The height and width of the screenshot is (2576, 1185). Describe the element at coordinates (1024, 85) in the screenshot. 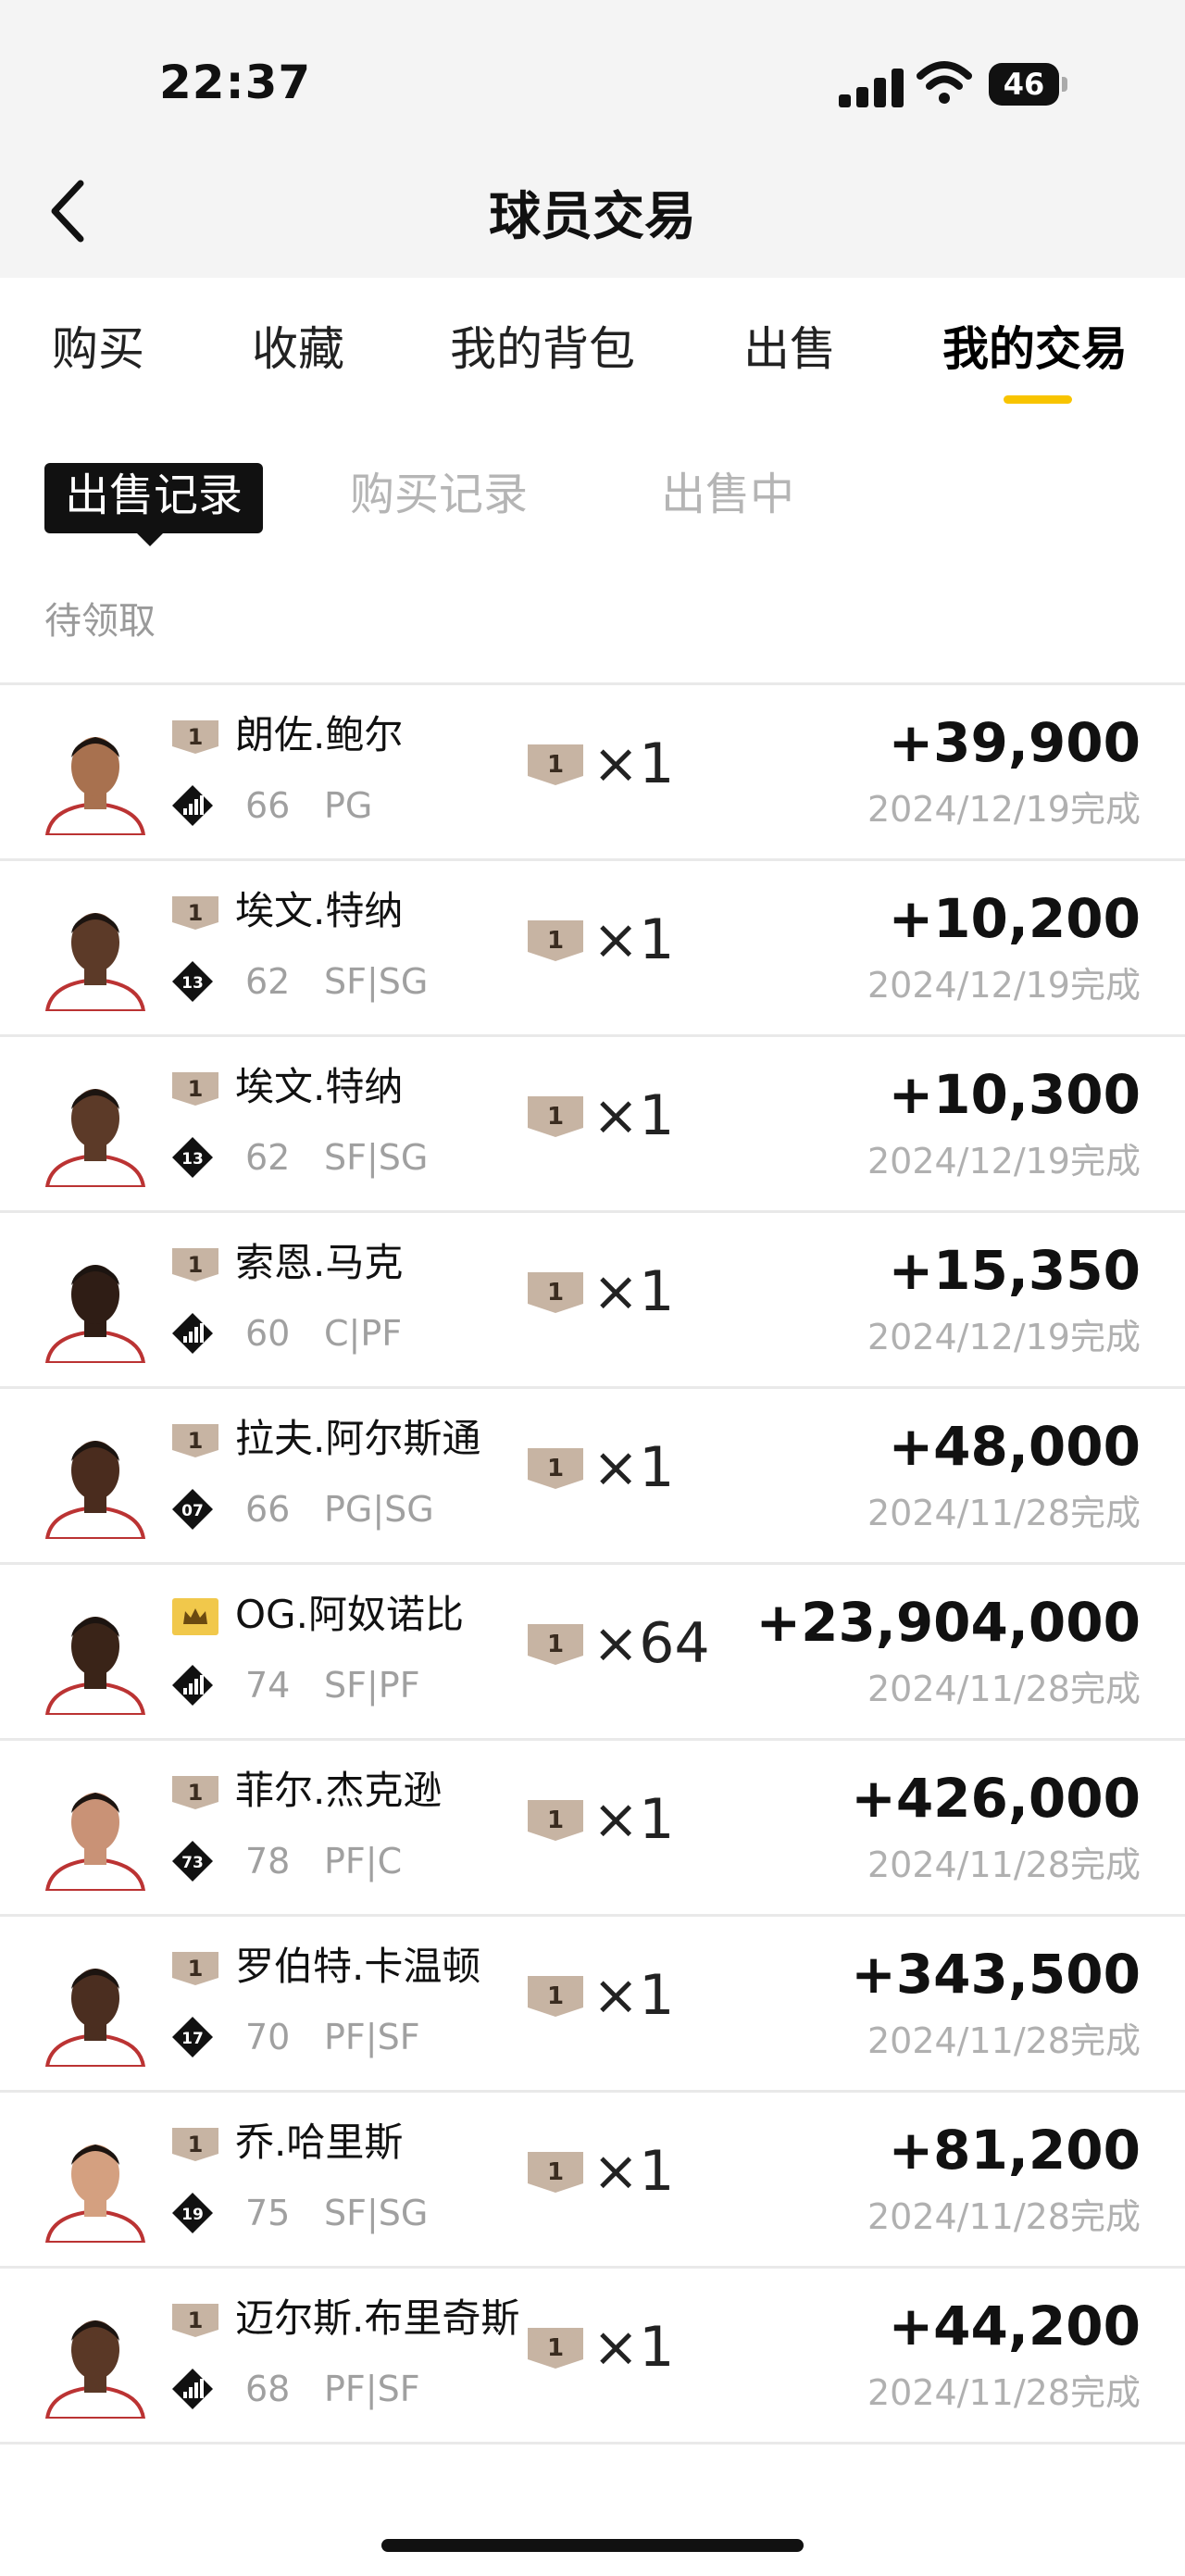

I see `battery-level: 46` at that location.